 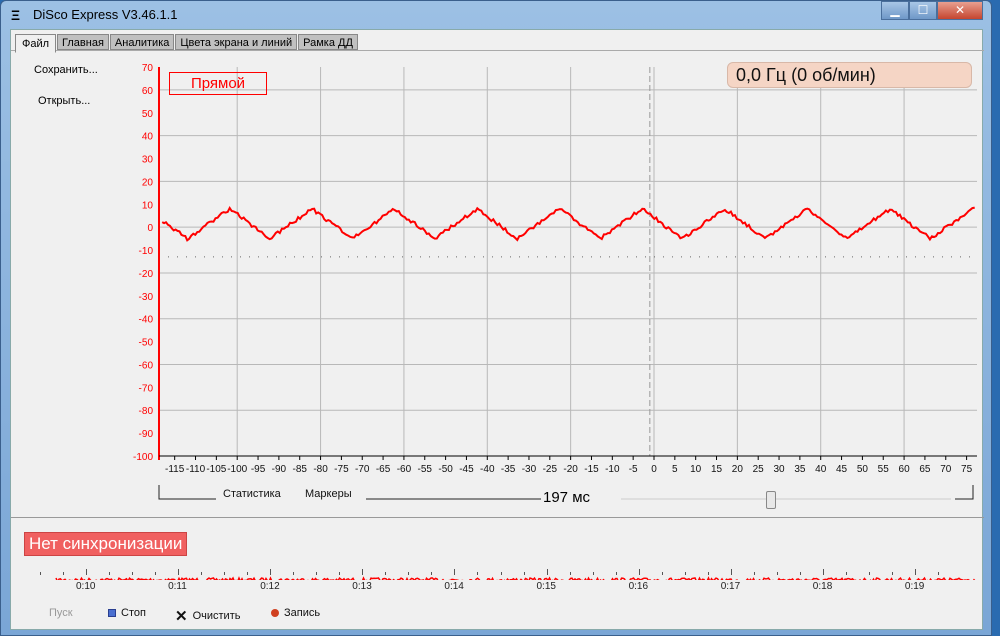 I want to click on timeline-label: 0:14, so click(x=454, y=586).